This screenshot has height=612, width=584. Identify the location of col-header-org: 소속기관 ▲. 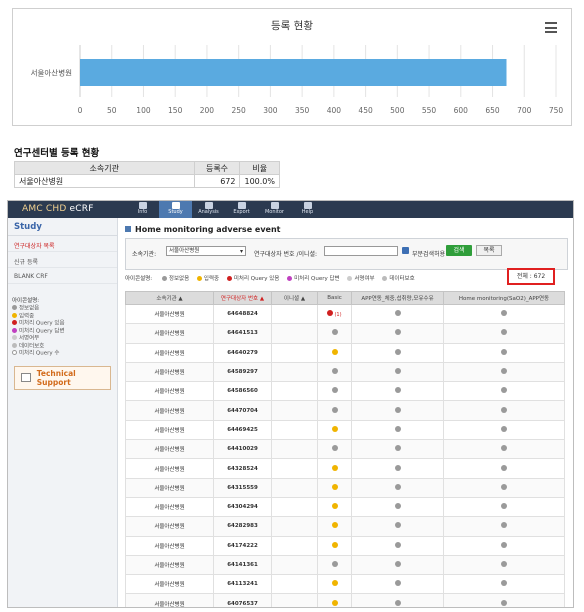
(169, 298).